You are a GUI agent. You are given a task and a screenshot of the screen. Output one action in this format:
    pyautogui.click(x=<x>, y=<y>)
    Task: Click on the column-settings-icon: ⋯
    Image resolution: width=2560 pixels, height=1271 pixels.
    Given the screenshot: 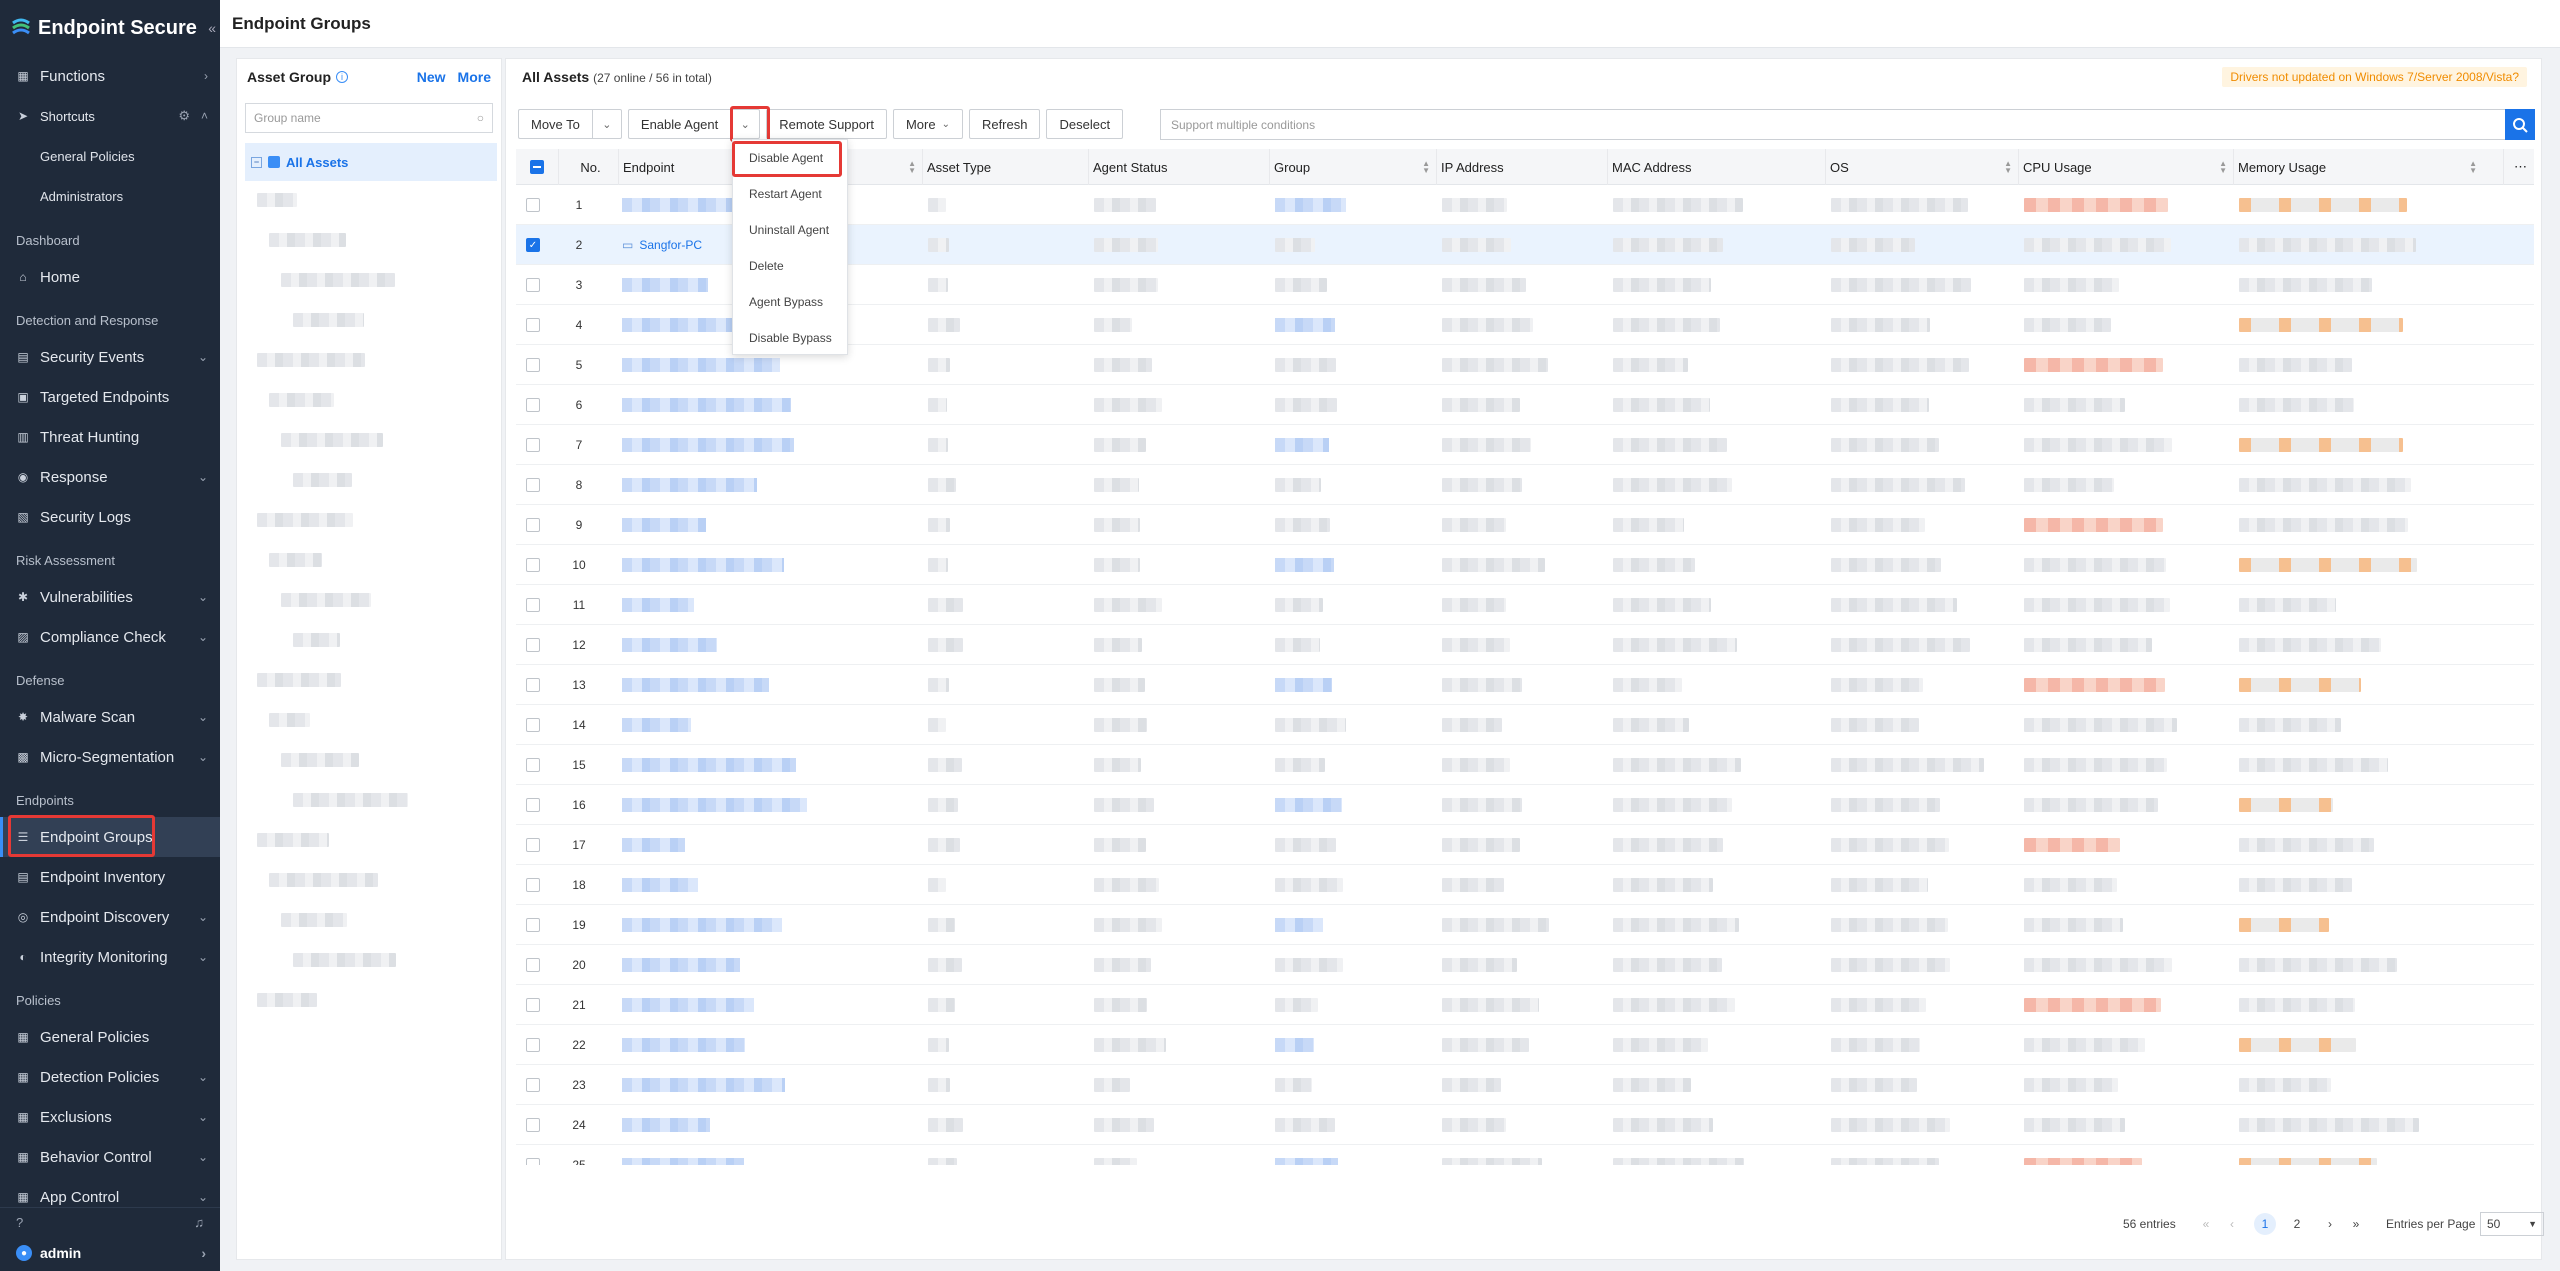 What is the action you would take?
    pyautogui.click(x=2518, y=167)
    